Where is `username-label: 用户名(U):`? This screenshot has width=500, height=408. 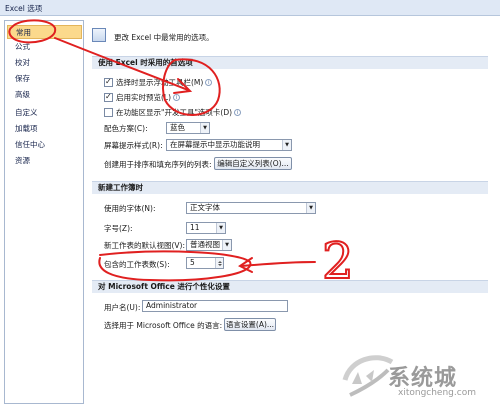
username-label: 用户名(U): is located at coordinates (122, 307).